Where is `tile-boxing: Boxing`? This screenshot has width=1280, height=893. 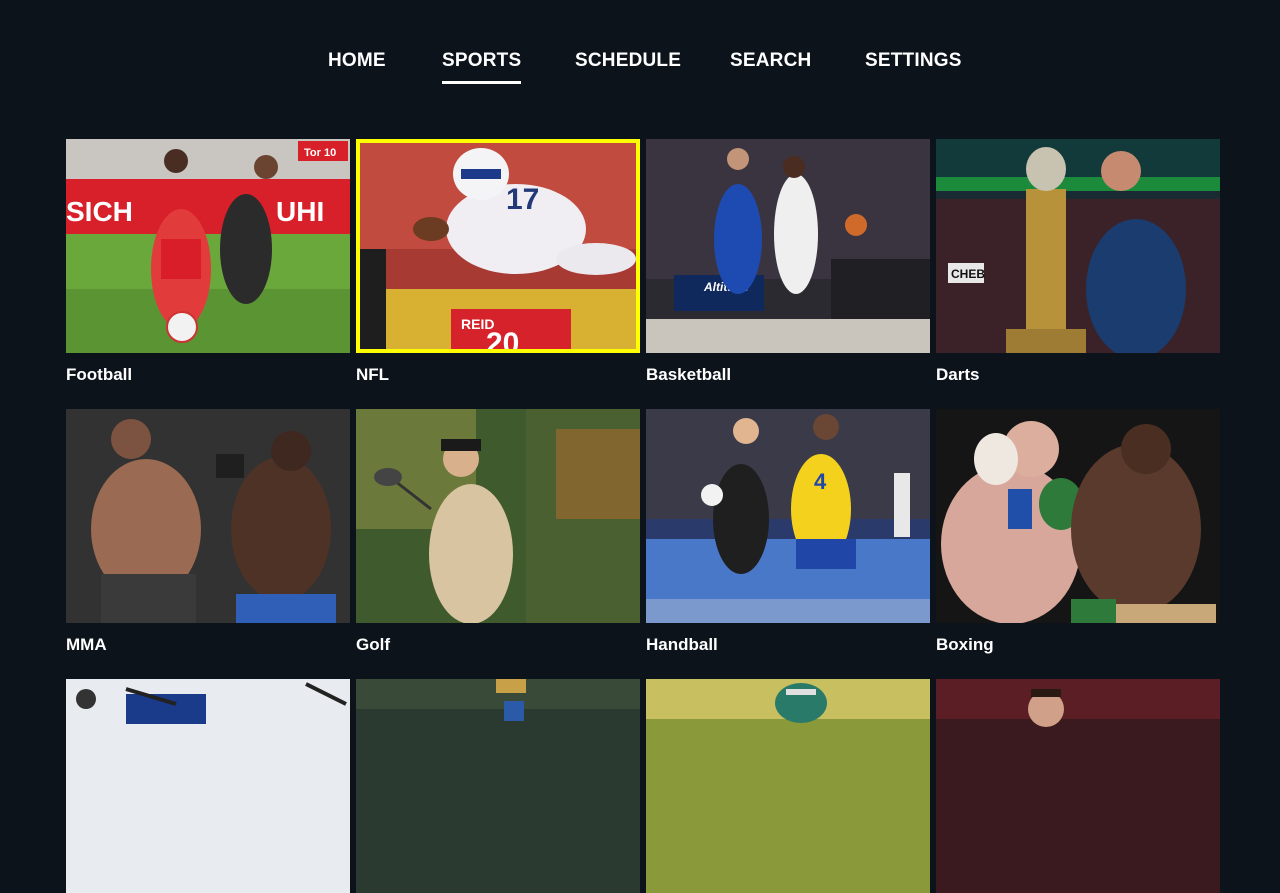 tile-boxing: Boxing is located at coordinates (1078, 531).